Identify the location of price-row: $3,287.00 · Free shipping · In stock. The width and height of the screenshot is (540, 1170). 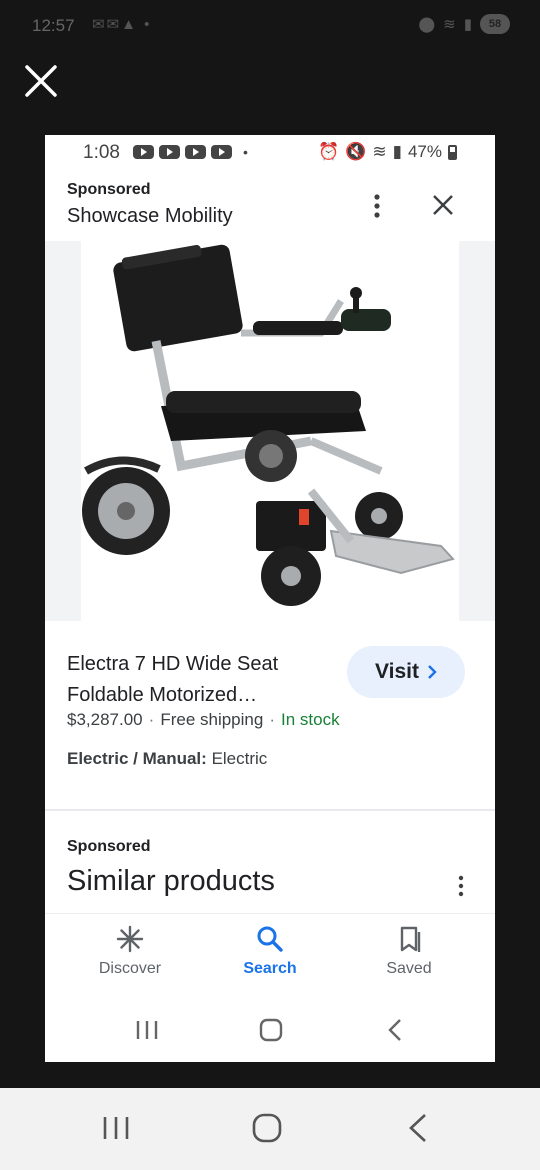
(203, 719).